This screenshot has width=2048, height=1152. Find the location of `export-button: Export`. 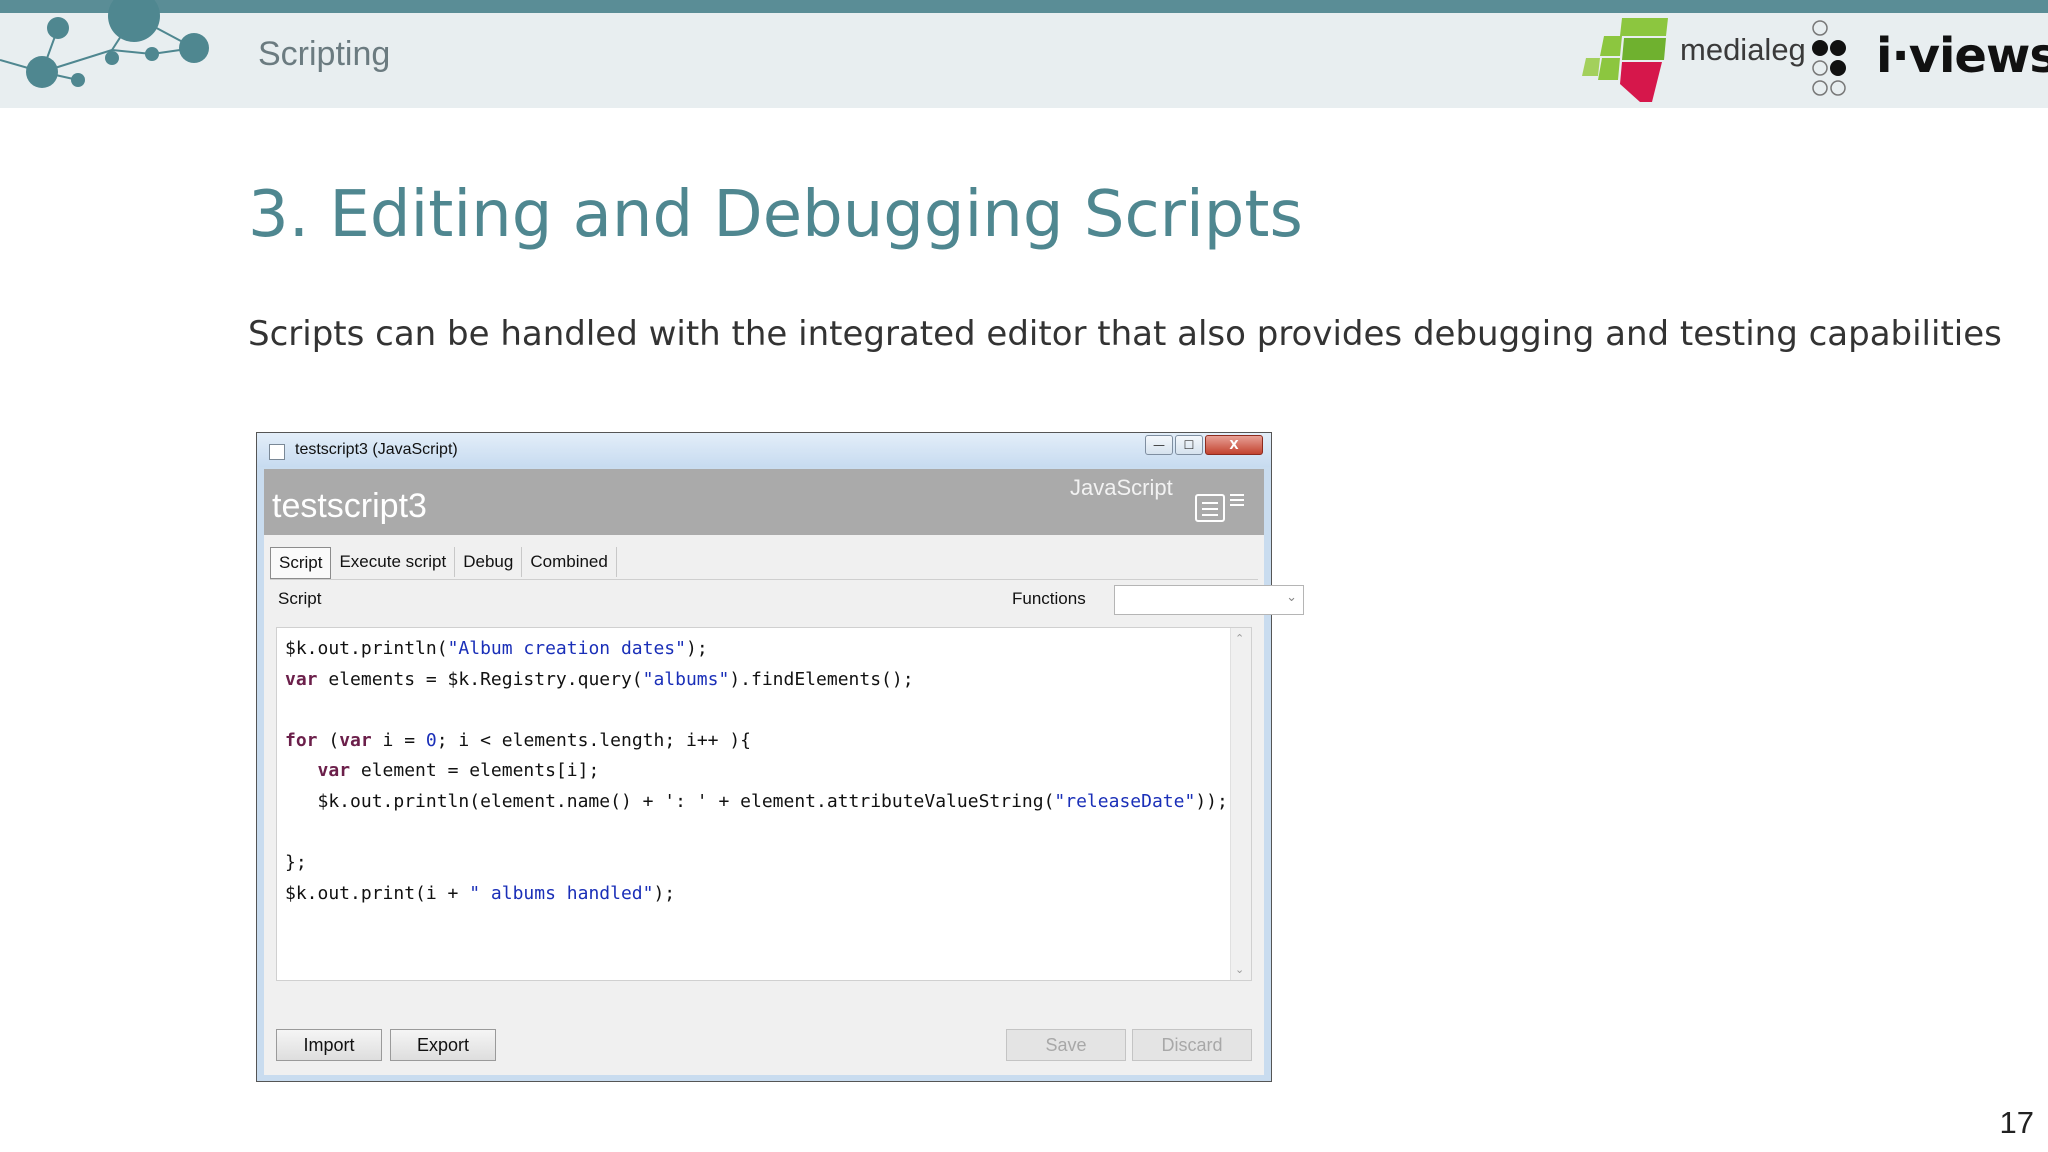

export-button: Export is located at coordinates (443, 1045).